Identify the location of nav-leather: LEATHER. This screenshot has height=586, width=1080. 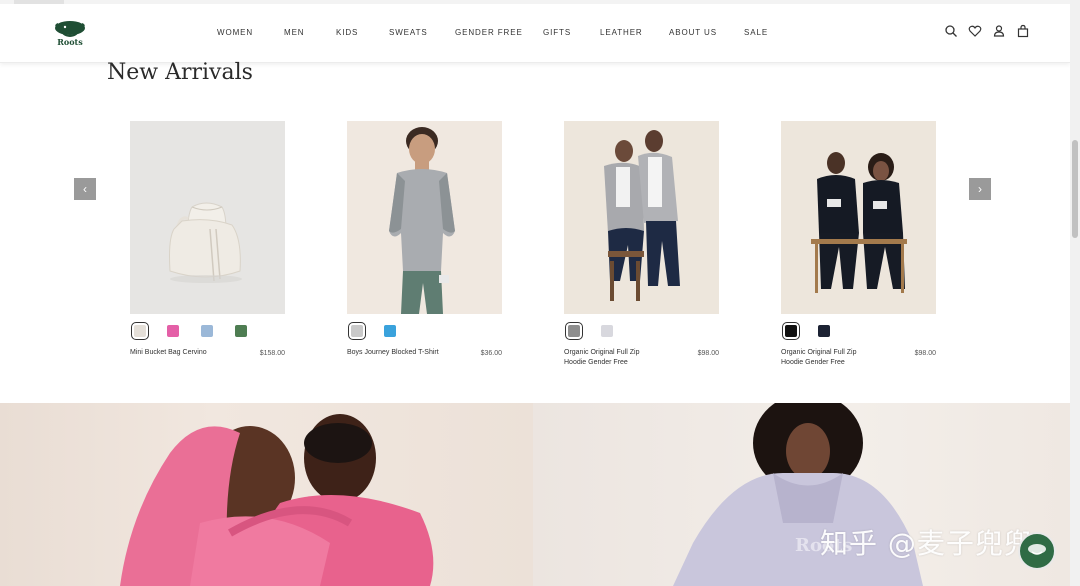
(621, 32).